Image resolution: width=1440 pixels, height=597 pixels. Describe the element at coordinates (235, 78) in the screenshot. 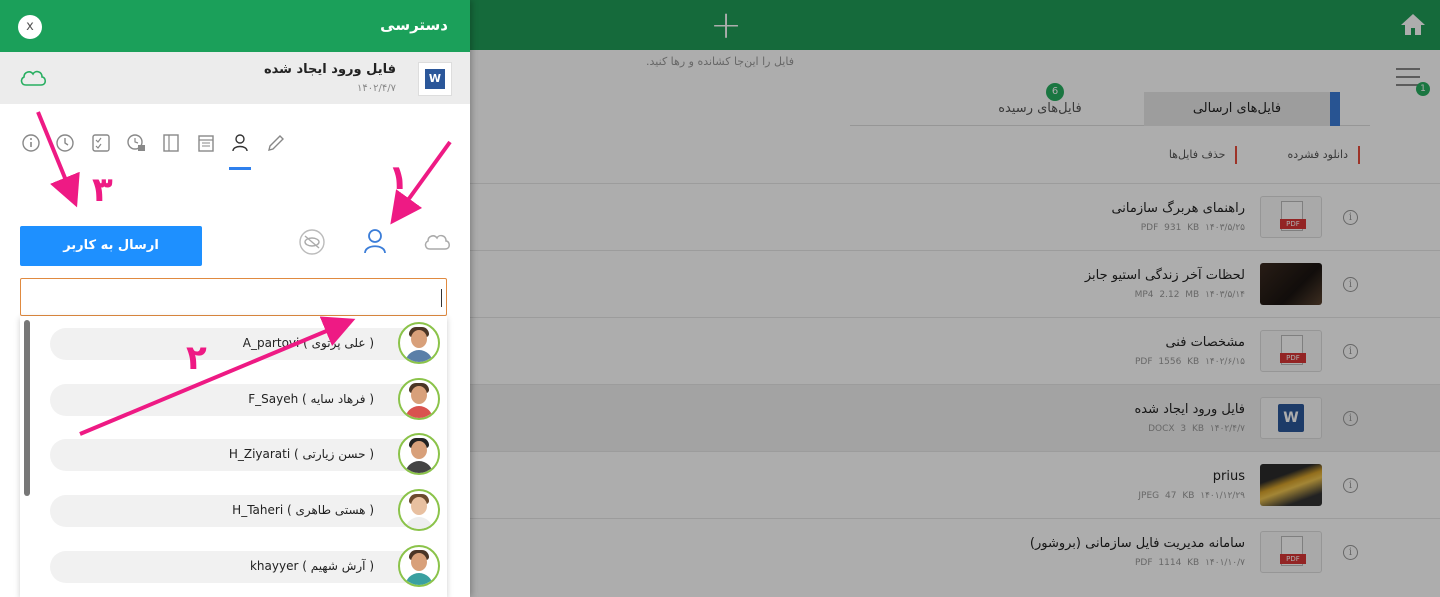

I see `selected-file-header: W فایل ورود ایجاد شده ۱۴۰۲/۴/۷` at that location.